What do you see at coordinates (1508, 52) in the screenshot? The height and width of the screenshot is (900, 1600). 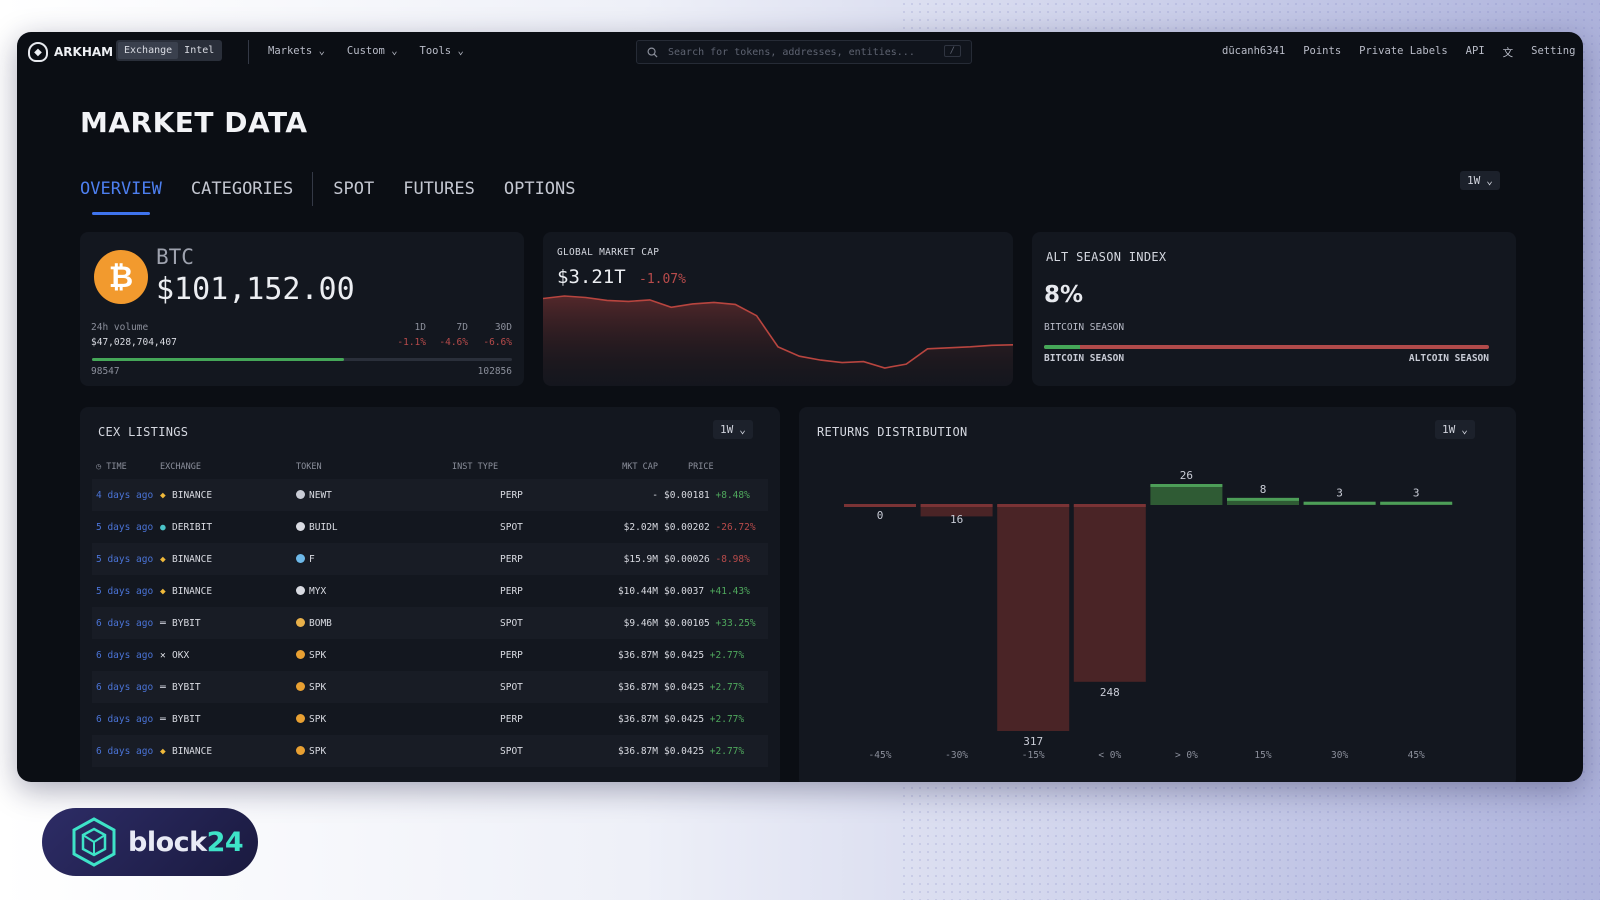 I see `translate-icon: 文` at bounding box center [1508, 52].